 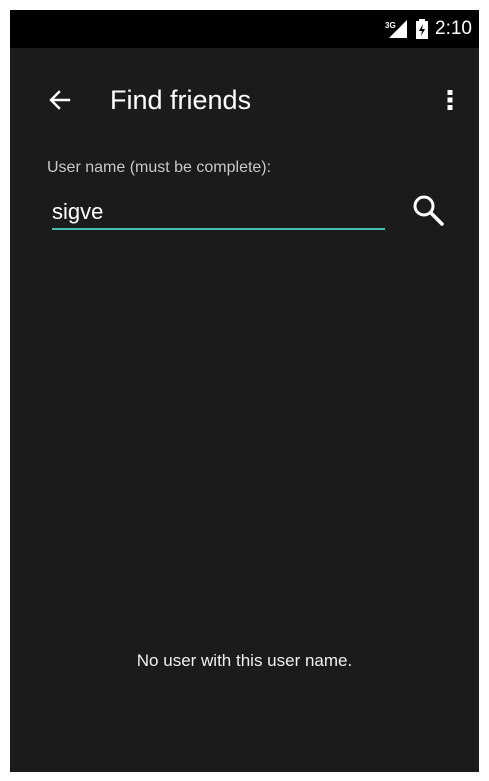 I want to click on username-label: User name (must be complete):, so click(x=159, y=167).